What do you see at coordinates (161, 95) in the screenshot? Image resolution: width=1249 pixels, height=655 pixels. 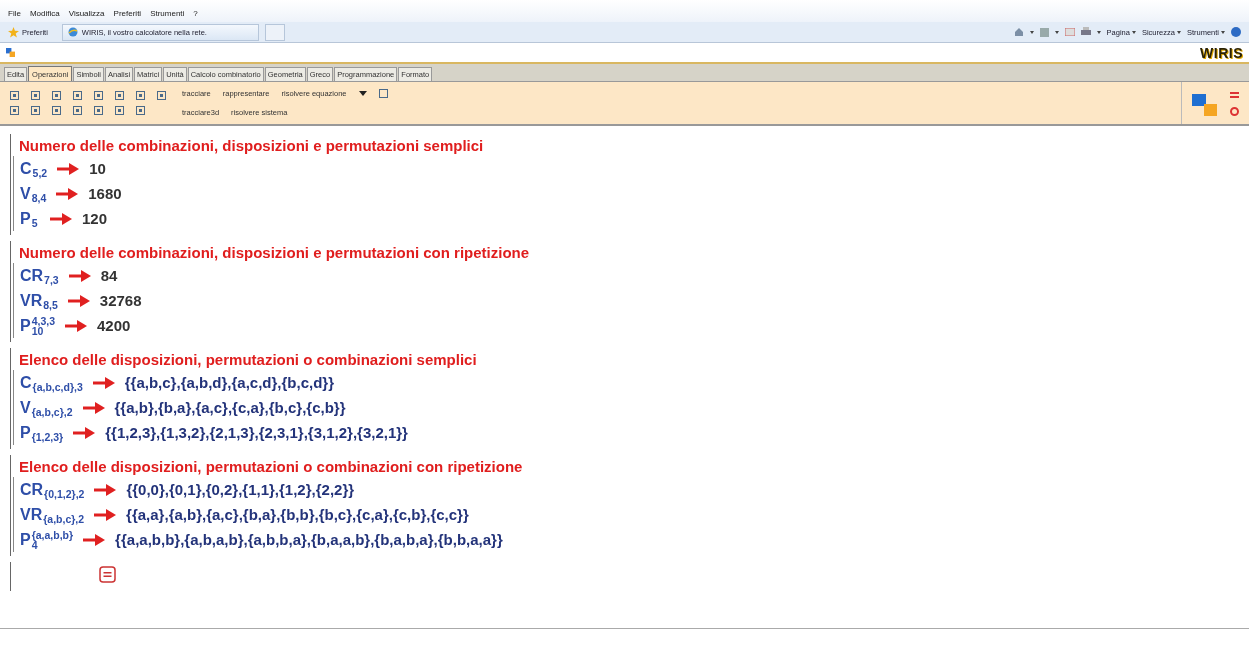 I see `math-template-icon` at bounding box center [161, 95].